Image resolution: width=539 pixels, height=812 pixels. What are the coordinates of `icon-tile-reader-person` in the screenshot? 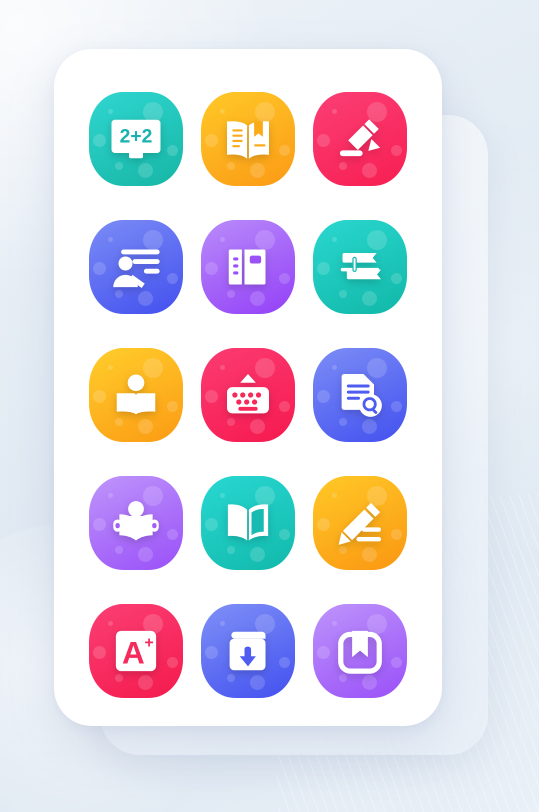 It's located at (136, 395).